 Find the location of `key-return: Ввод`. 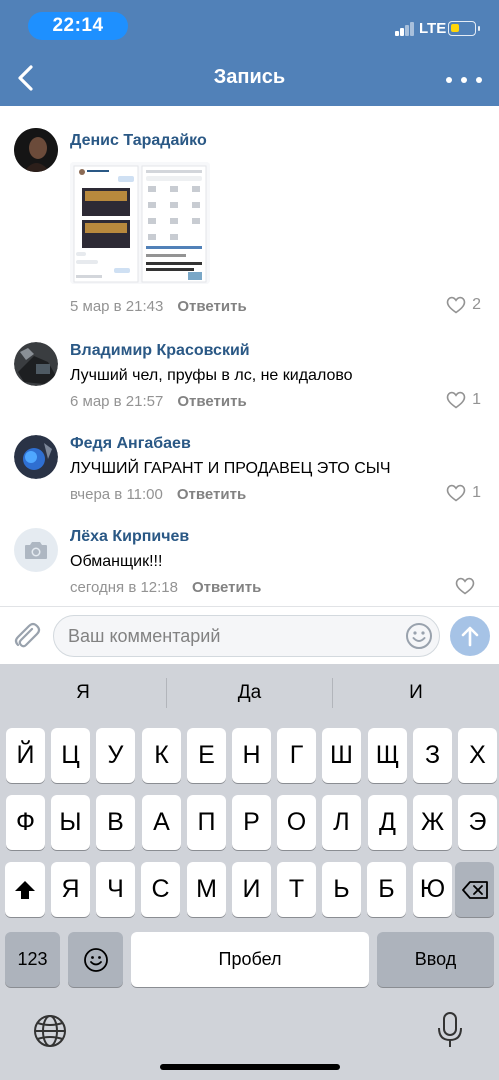

key-return: Ввод is located at coordinates (435, 959).